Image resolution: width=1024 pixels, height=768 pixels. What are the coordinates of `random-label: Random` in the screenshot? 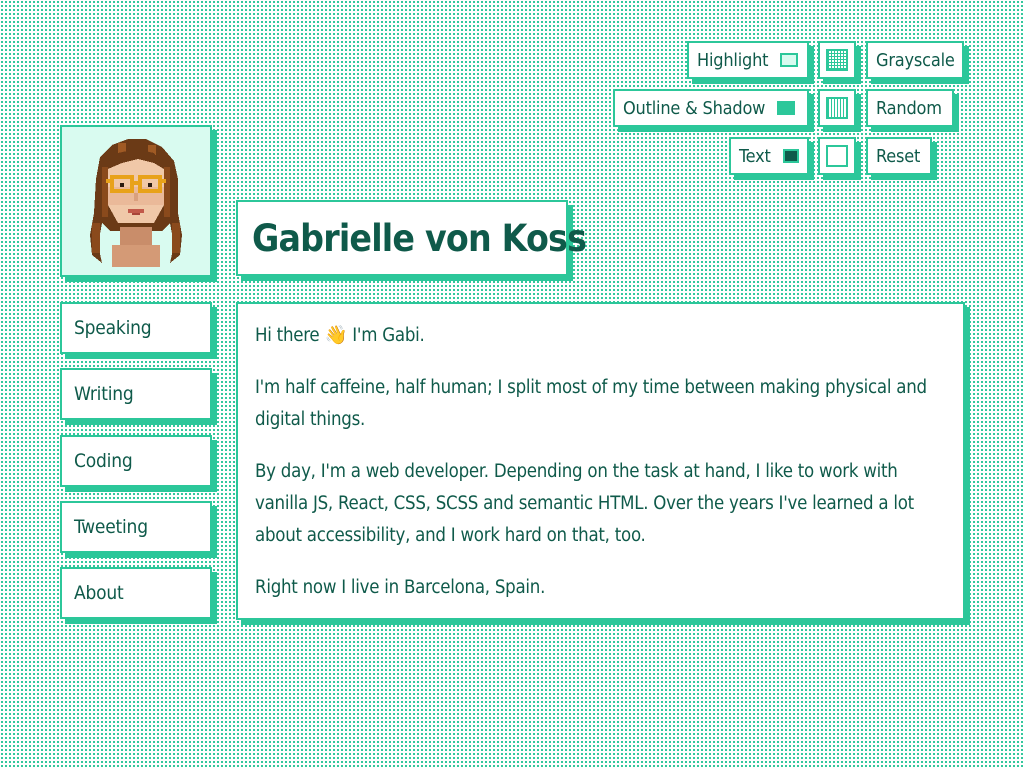 It's located at (909, 108).